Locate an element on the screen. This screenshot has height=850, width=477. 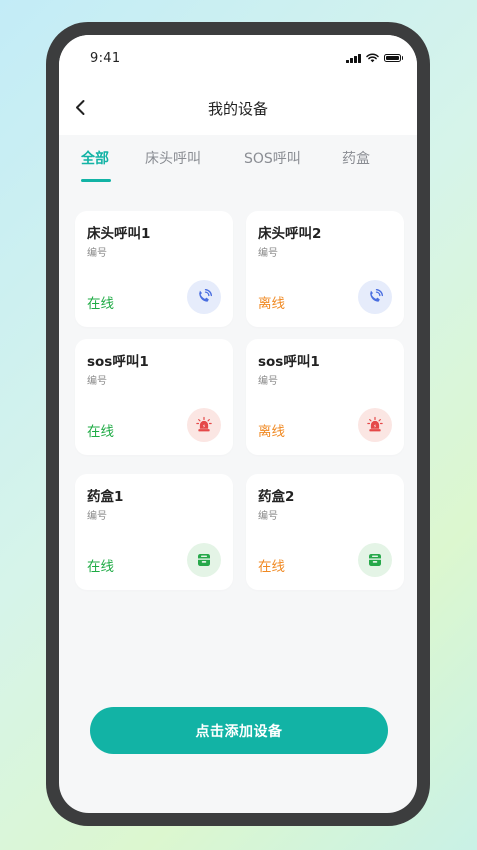
page-title: 我的设备 is located at coordinates (237, 109).